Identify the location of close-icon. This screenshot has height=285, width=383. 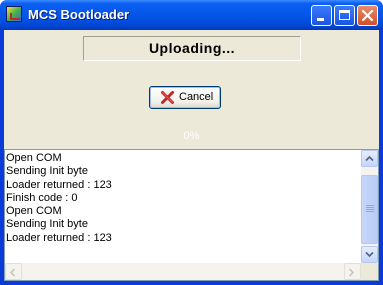
(367, 15).